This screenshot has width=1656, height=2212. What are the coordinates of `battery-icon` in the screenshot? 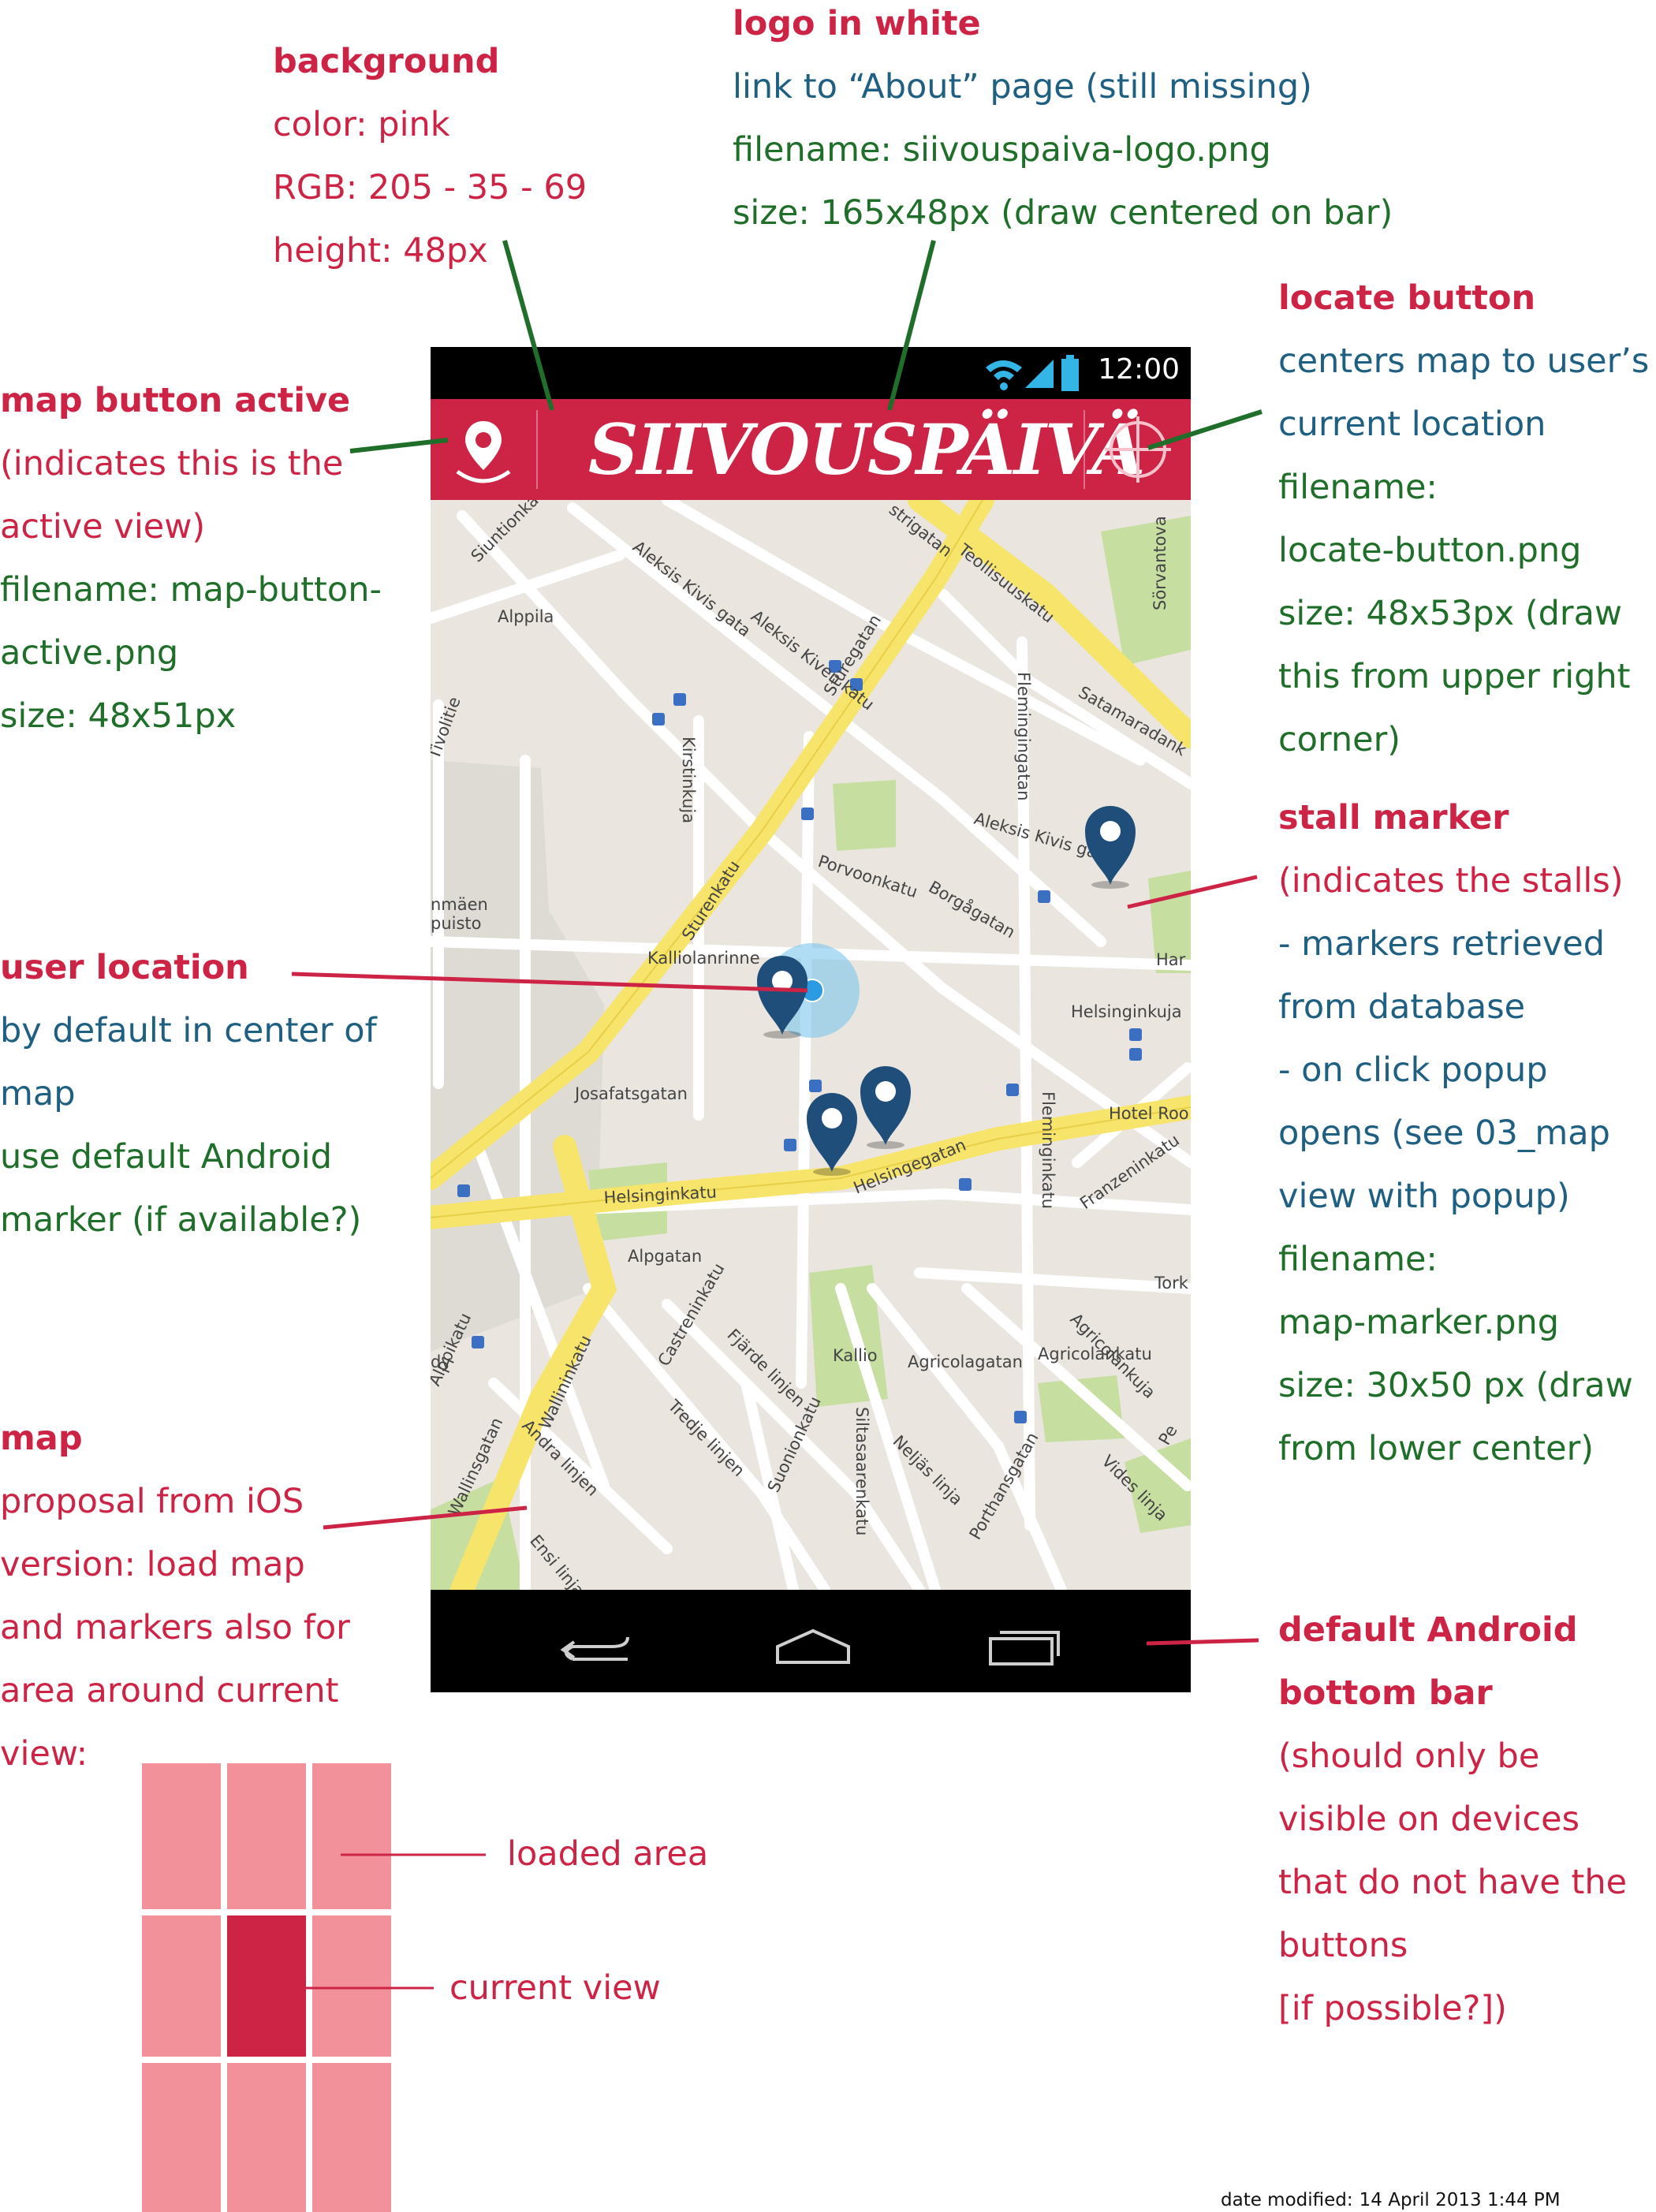 It's located at (1070, 373).